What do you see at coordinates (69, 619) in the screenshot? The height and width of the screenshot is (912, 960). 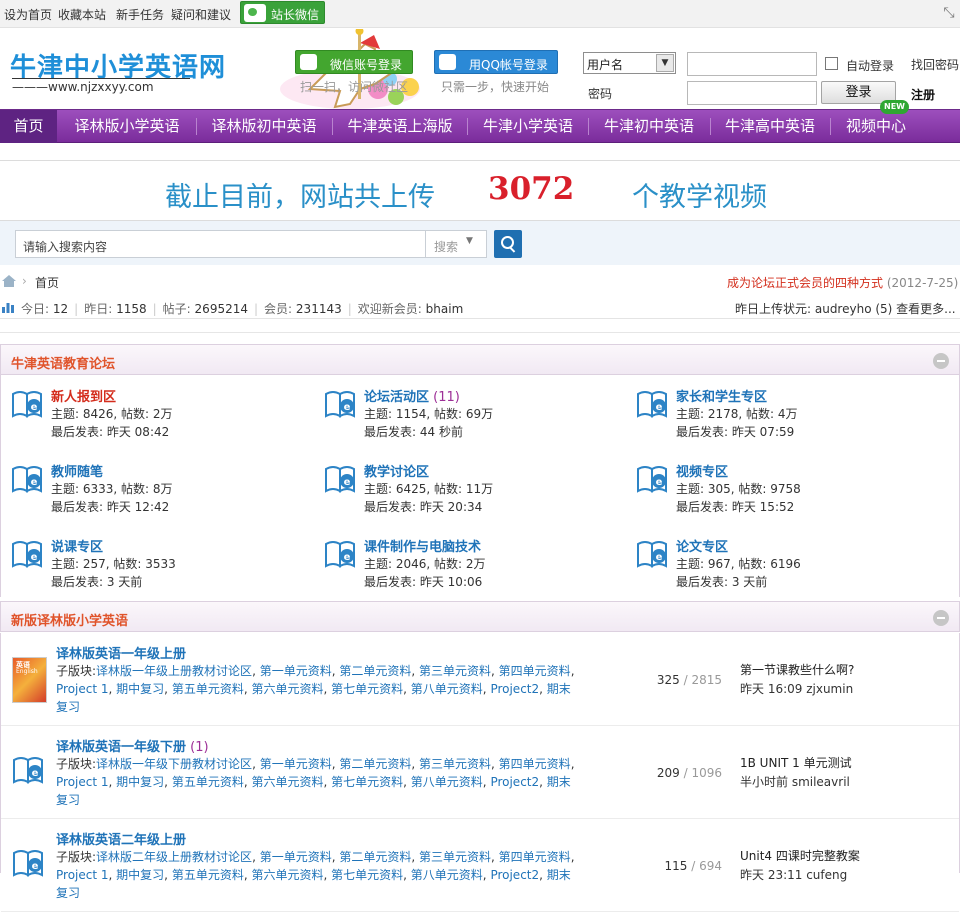 I see `section-title: 新版译林版小学英语` at bounding box center [69, 619].